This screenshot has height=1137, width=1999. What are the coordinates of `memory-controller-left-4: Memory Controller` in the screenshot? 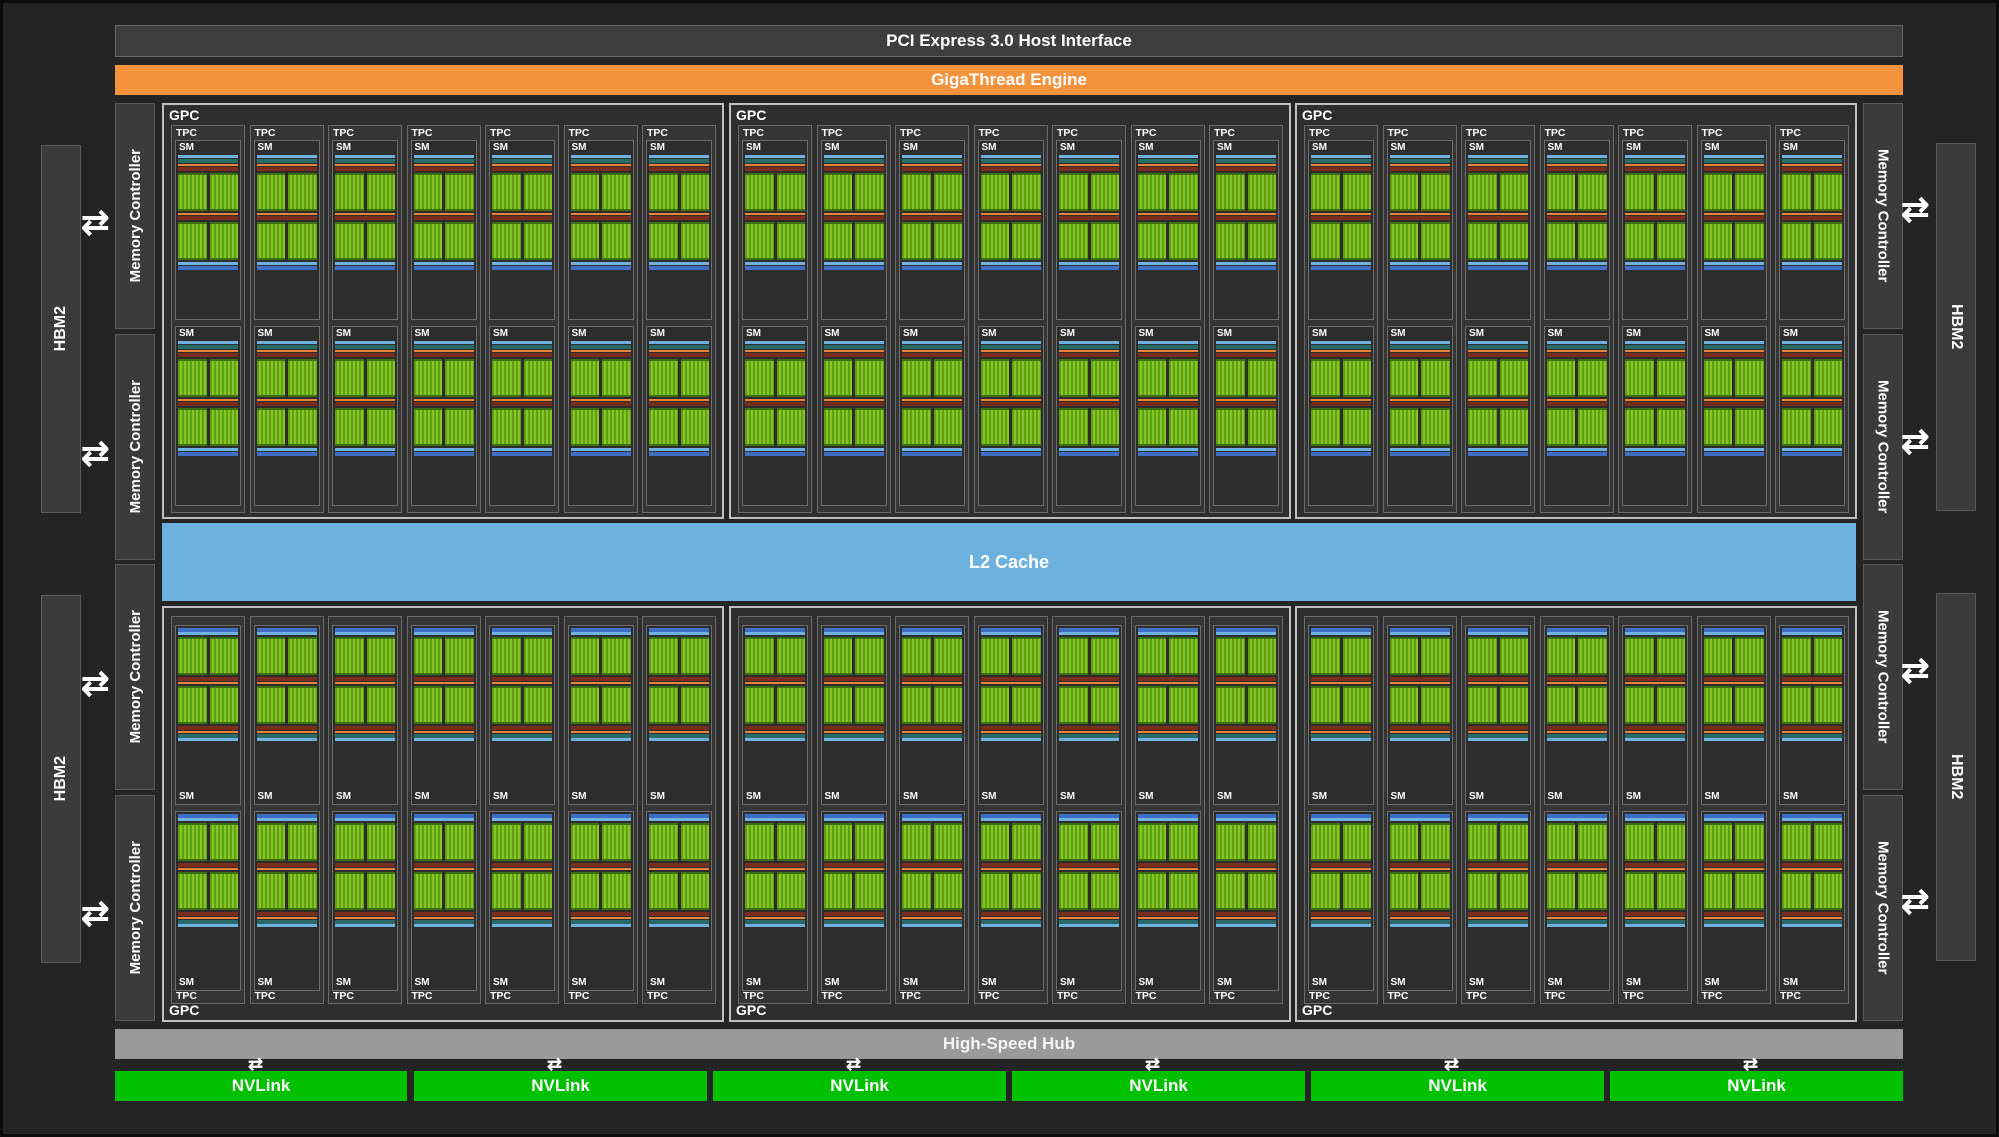 It's located at (135, 908).